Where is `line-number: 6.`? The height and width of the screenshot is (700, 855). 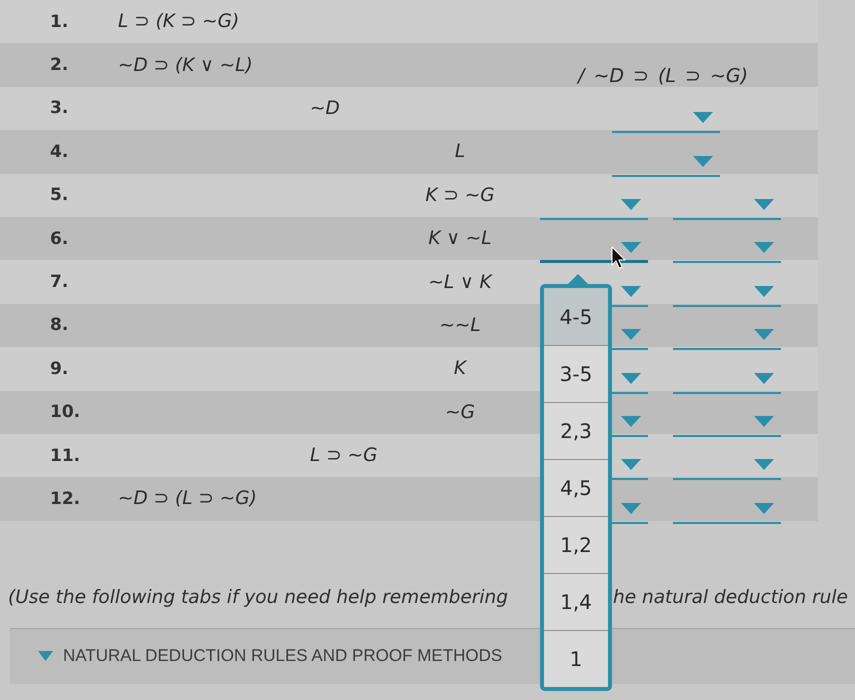 line-number: 6. is located at coordinates (59, 238).